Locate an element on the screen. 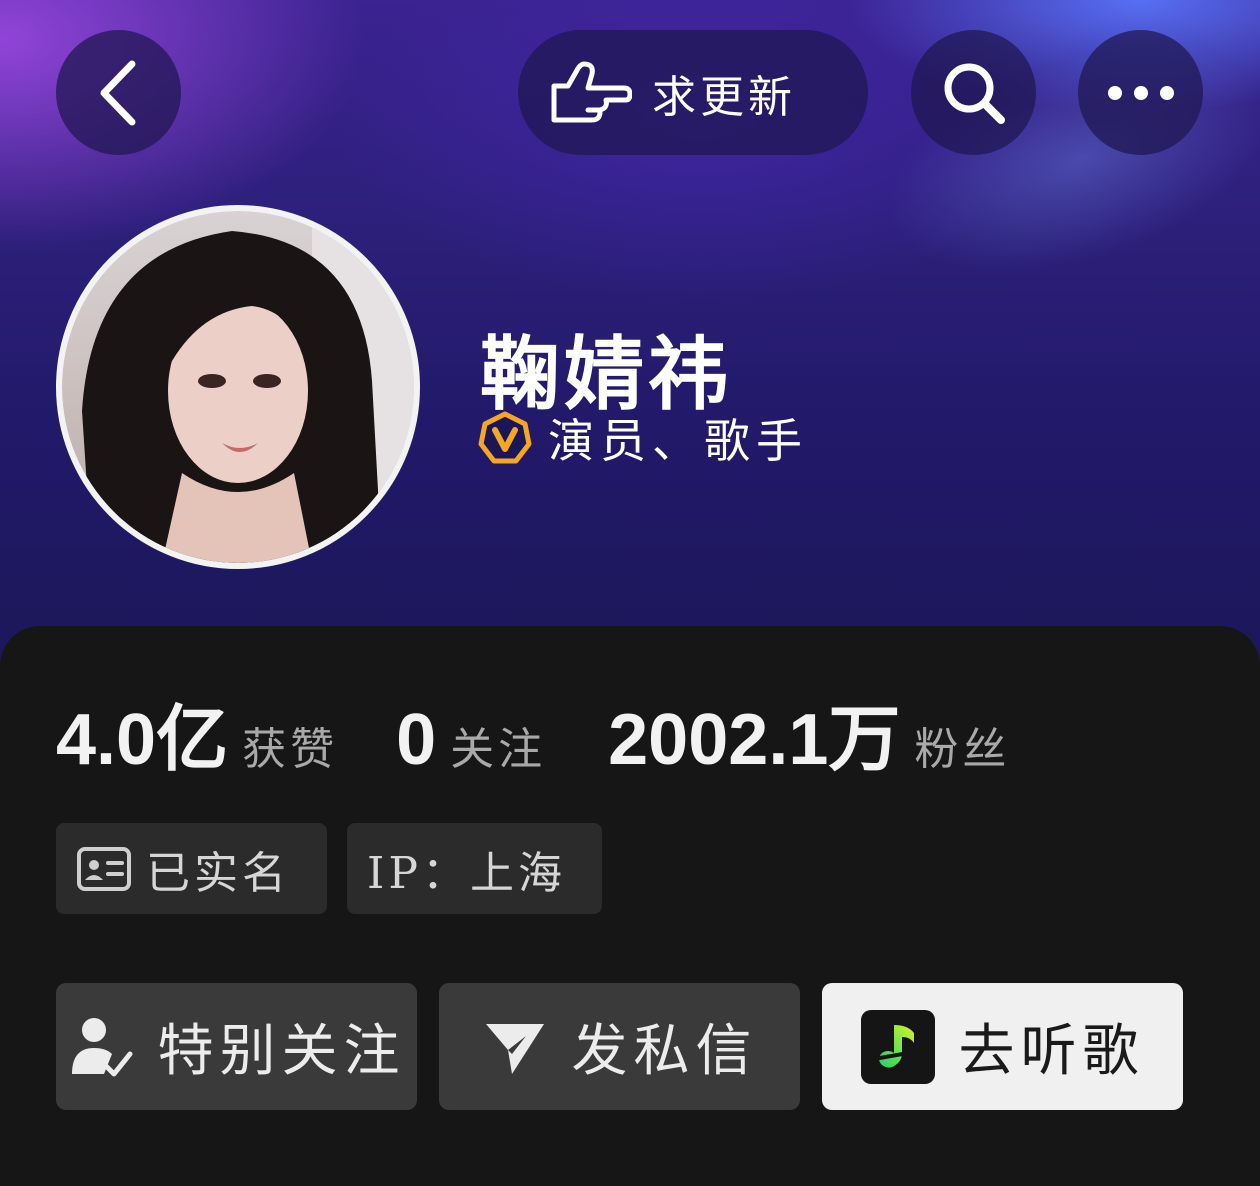 This screenshot has height=1186, width=1260. send-icon is located at coordinates (514, 1048).